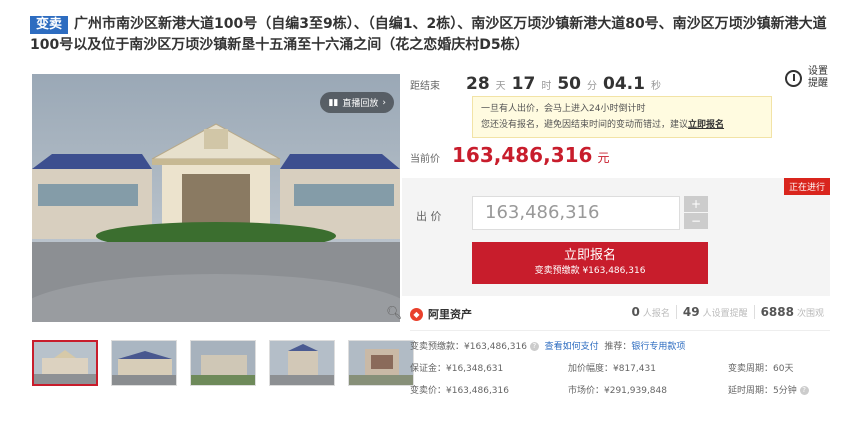 The height and width of the screenshot is (429, 854). I want to click on sale-type-badge: 变卖, so click(49, 25).